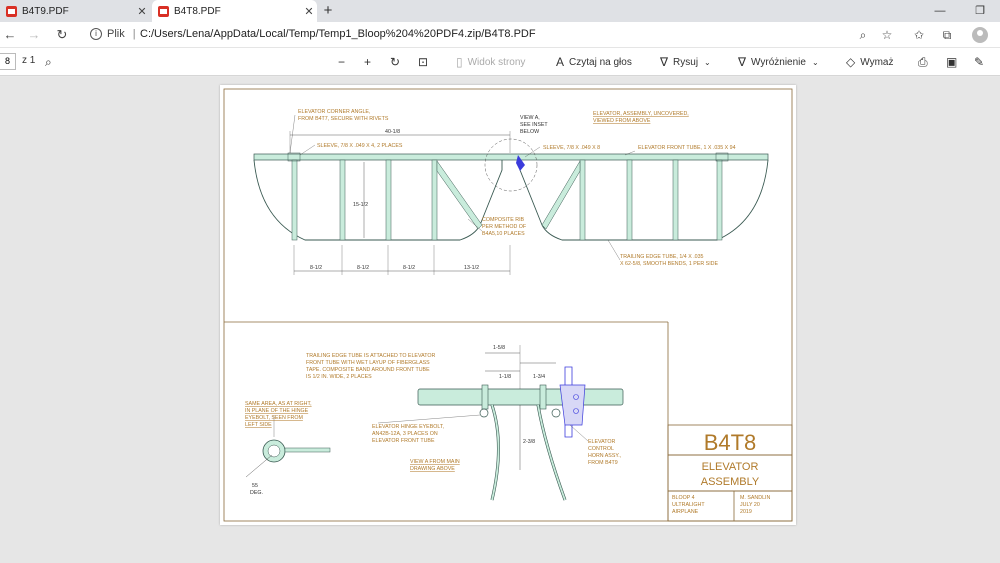  I want to click on note-te-attach: FRONT TUBE WITH WET LAYUP OF FIBERGLASS, so click(368, 363).